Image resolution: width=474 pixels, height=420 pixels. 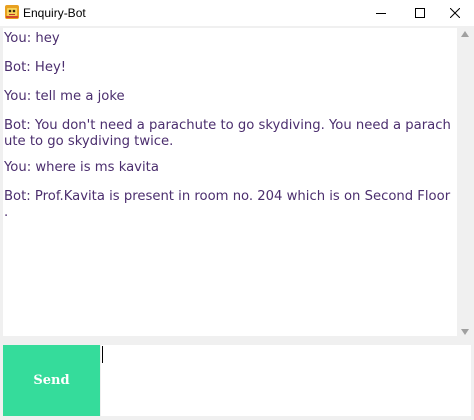 What do you see at coordinates (464, 184) in the screenshot?
I see `chat-scrollbar` at bounding box center [464, 184].